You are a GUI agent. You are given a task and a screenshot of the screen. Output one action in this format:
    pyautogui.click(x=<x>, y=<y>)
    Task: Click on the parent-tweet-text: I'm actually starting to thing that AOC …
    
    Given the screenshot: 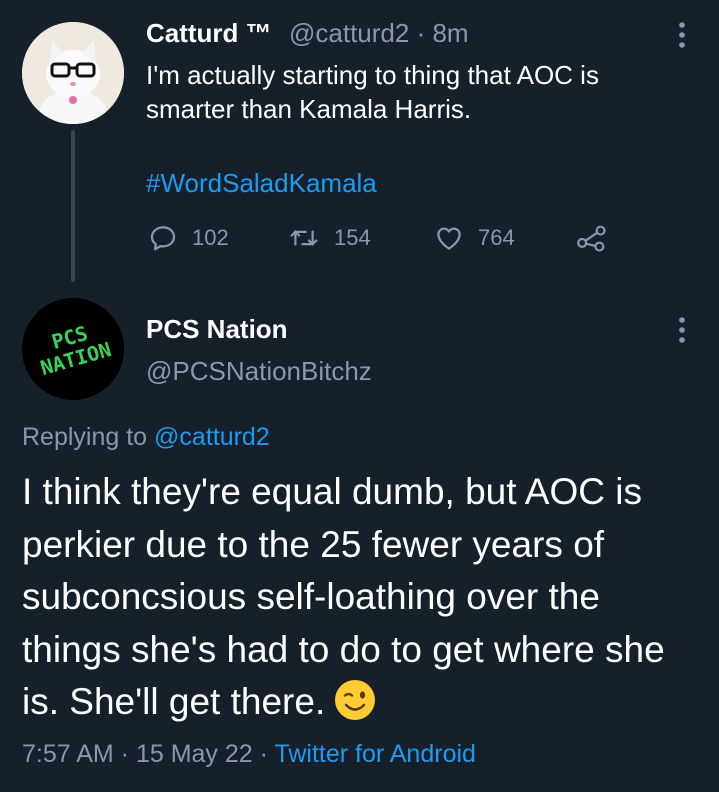 What is the action you would take?
    pyautogui.click(x=372, y=92)
    